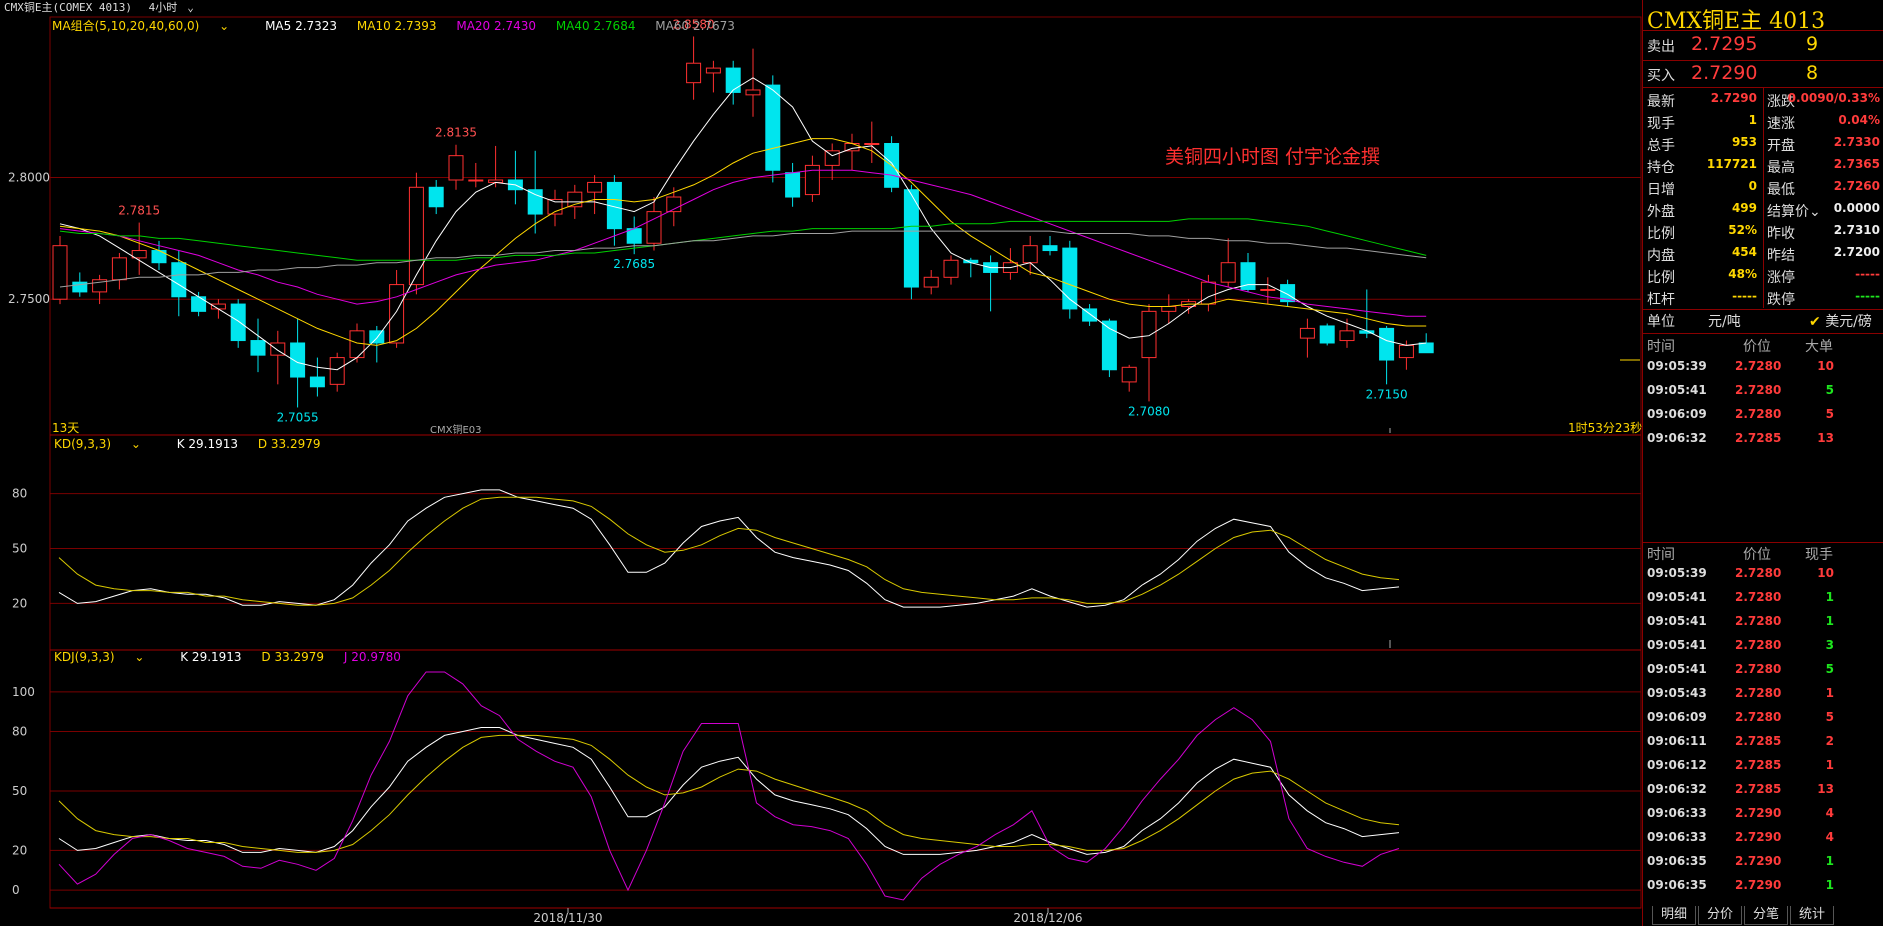 Image resolution: width=1883 pixels, height=926 pixels. What do you see at coordinates (1661, 256) in the screenshot?
I see `stat-label: 内盘` at bounding box center [1661, 256].